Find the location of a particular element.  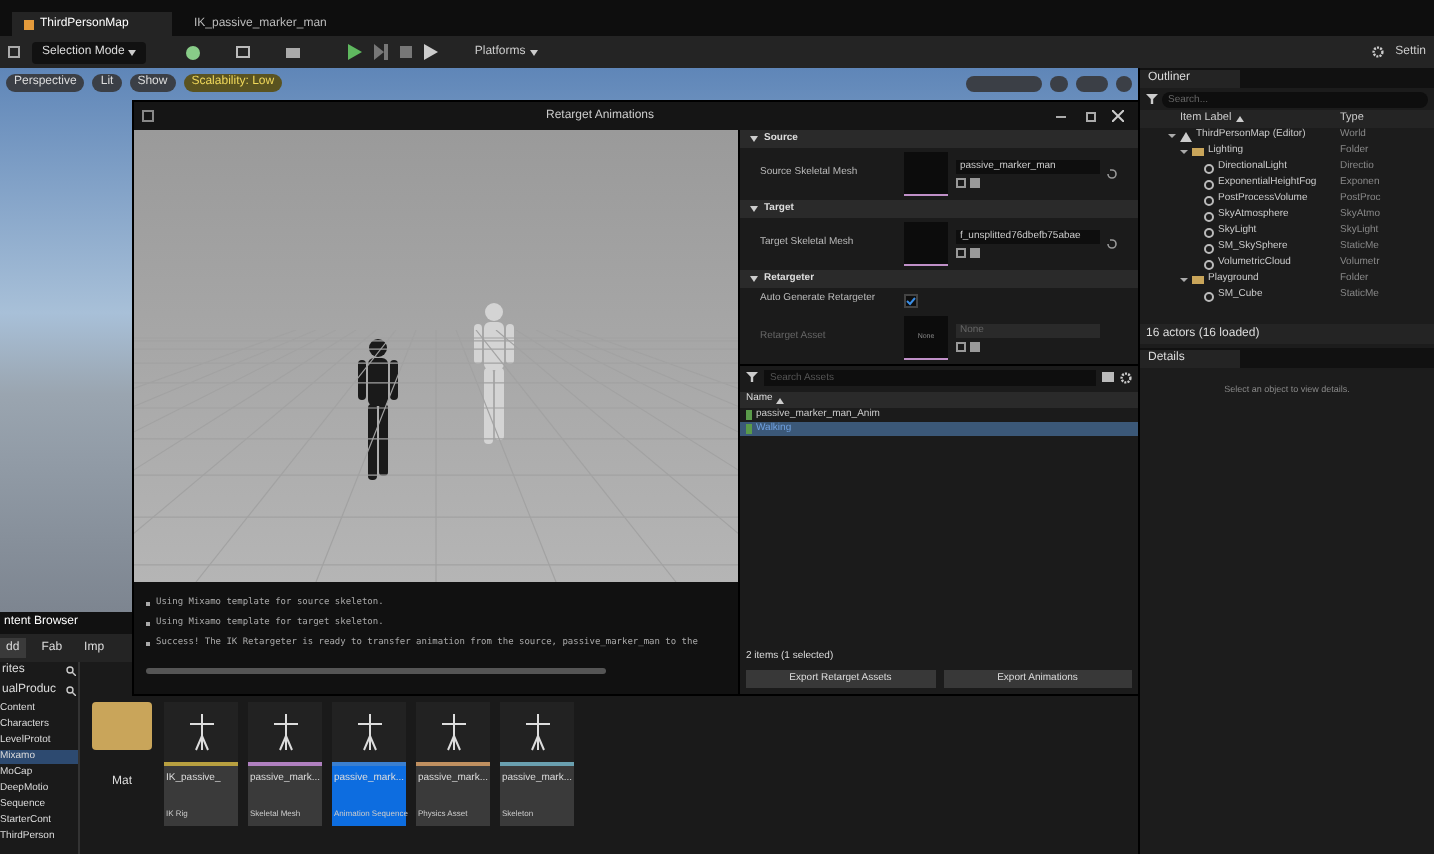

checkbox is located at coordinates (911, 300).